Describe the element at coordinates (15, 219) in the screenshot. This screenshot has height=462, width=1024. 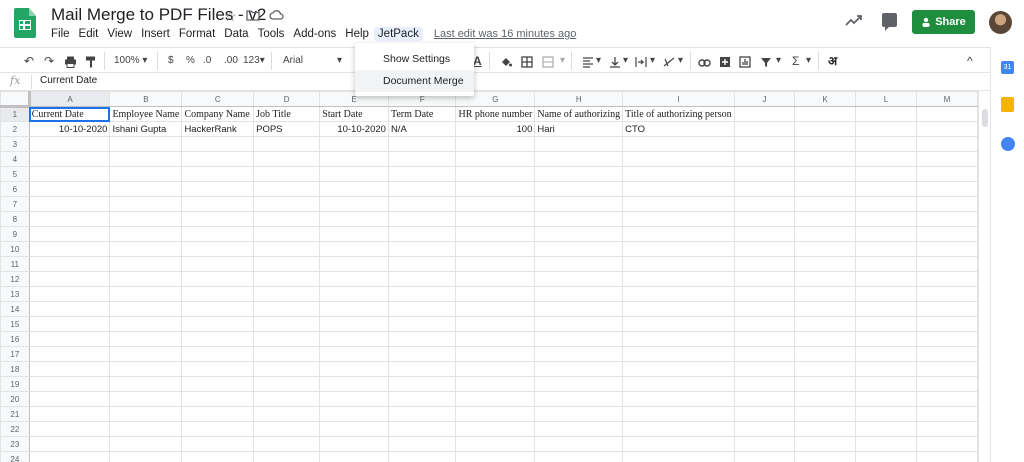
I see `row-header: 8` at that location.